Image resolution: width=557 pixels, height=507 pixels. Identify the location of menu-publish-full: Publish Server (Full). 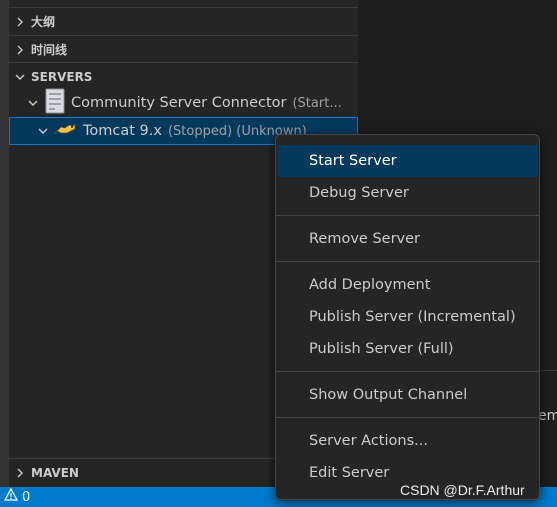
(407, 349).